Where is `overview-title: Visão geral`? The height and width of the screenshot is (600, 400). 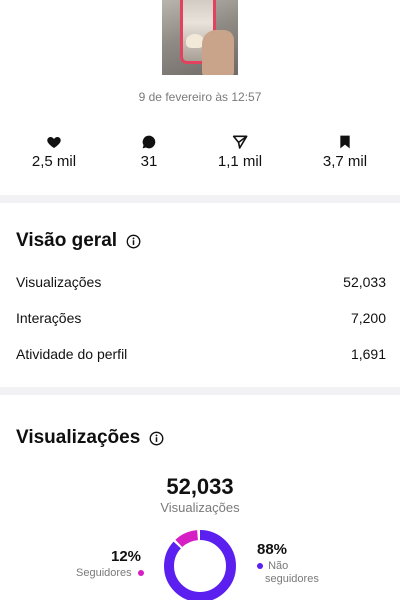
overview-title: Visão geral is located at coordinates (78, 241).